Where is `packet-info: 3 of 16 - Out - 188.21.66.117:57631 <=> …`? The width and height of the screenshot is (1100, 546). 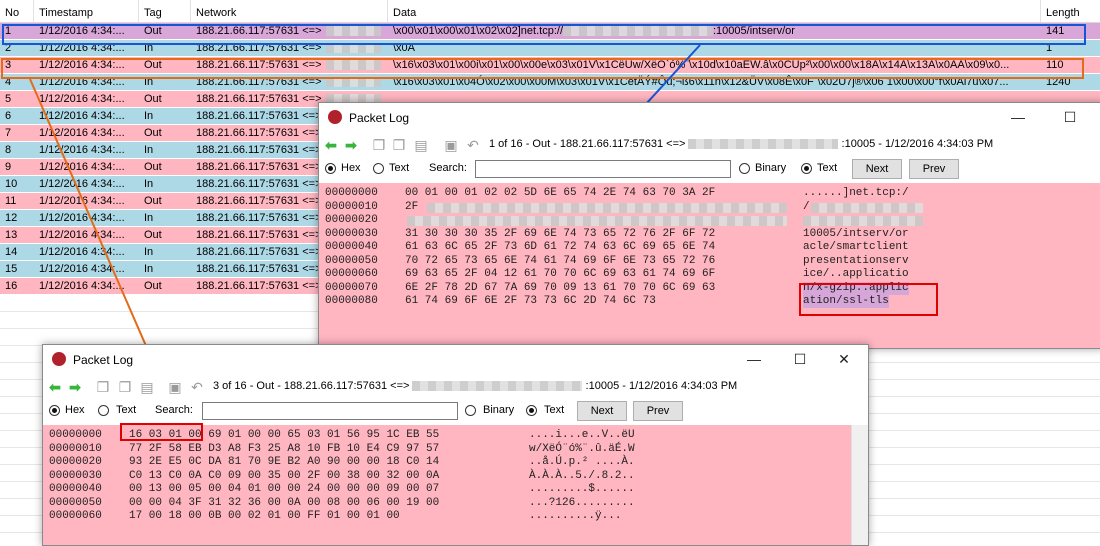 packet-info: 3 of 16 - Out - 188.21.66.117:57631 <=> … is located at coordinates (475, 386).